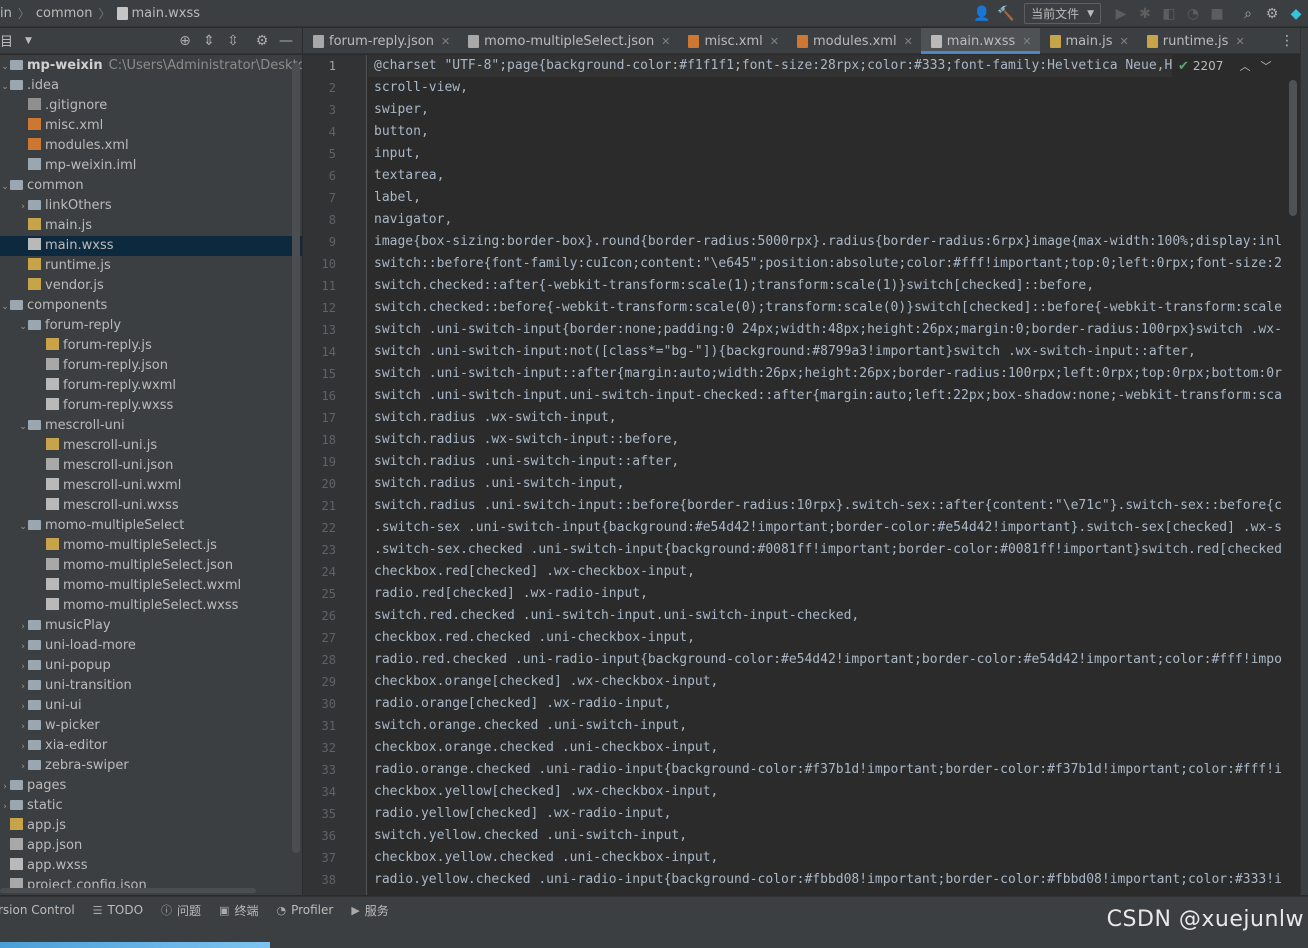 The height and width of the screenshot is (948, 1308). Describe the element at coordinates (511, 594) in the screenshot. I see `code-line: radio.red[checked] .wx-radio-input,` at that location.